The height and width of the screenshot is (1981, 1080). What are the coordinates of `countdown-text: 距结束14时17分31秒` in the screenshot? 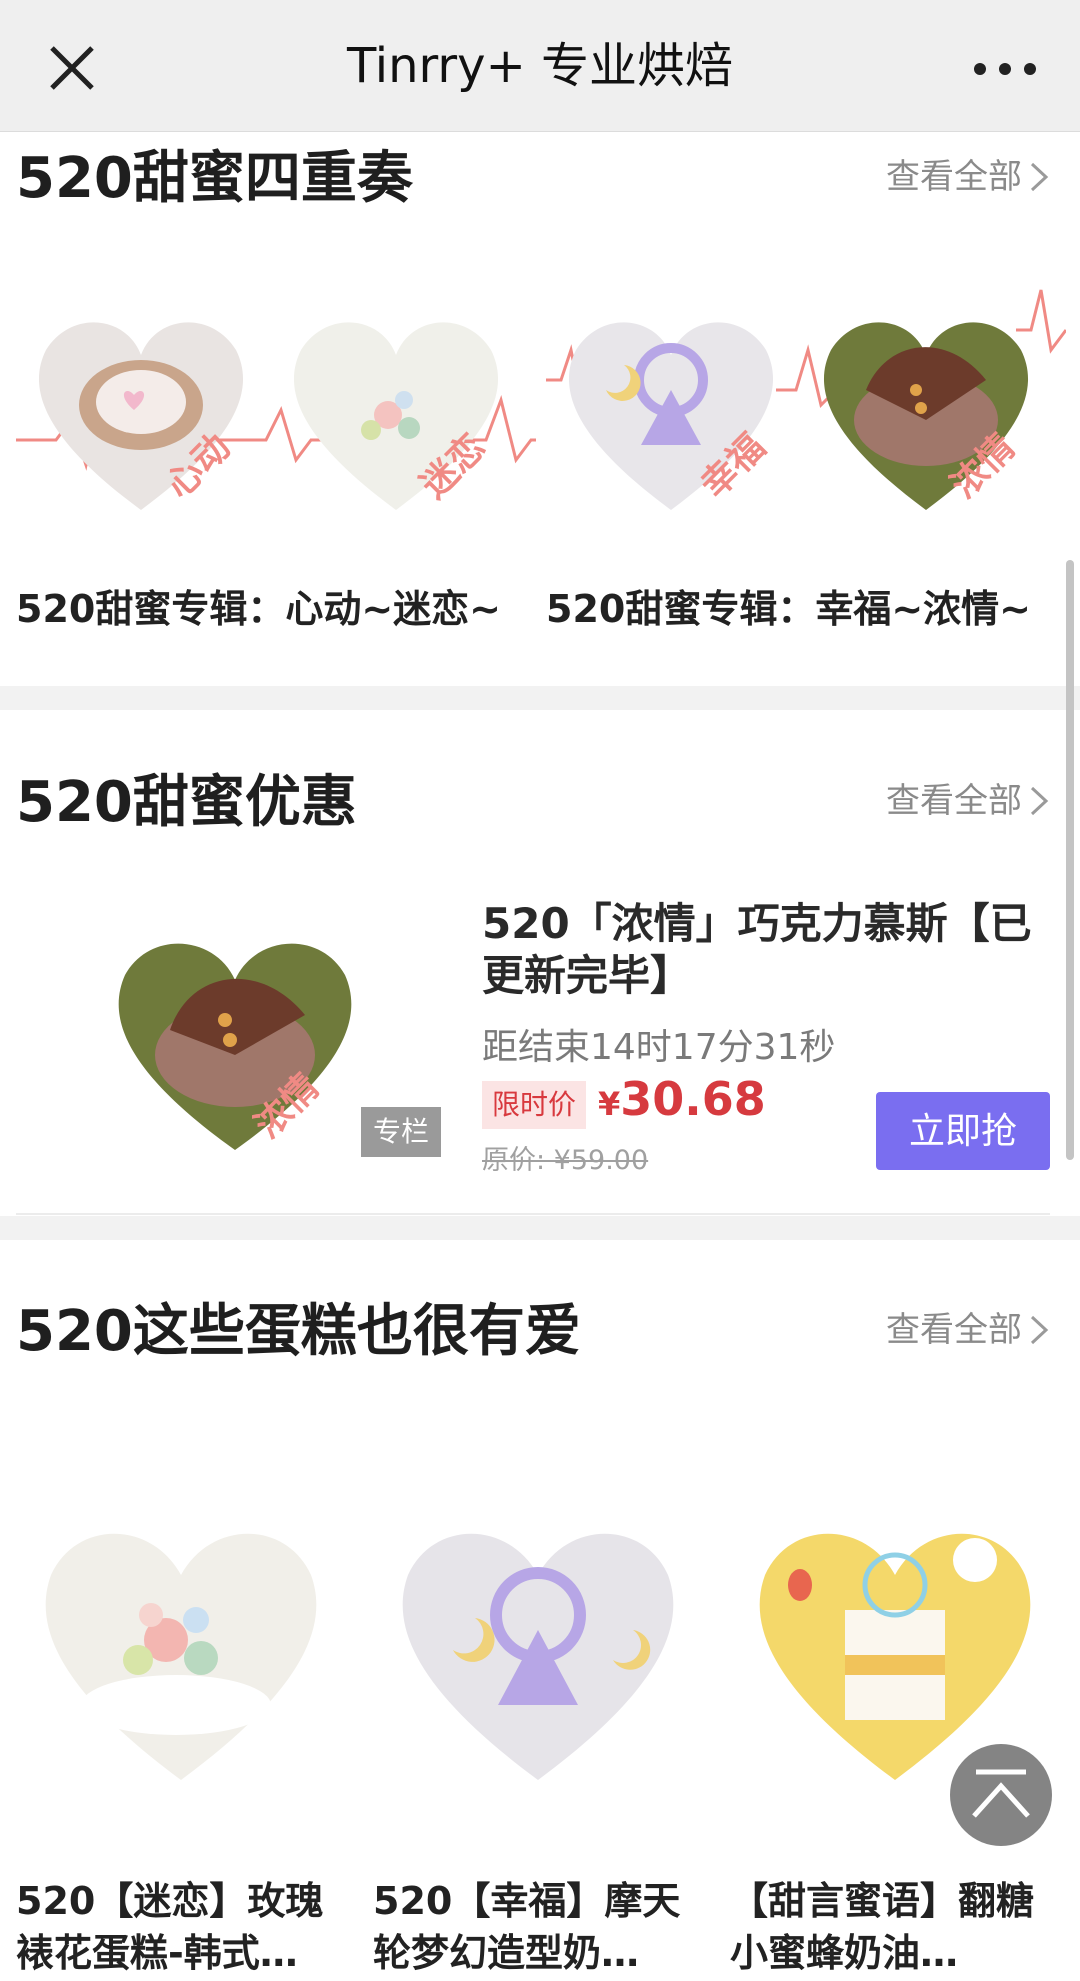 It's located at (659, 1047).